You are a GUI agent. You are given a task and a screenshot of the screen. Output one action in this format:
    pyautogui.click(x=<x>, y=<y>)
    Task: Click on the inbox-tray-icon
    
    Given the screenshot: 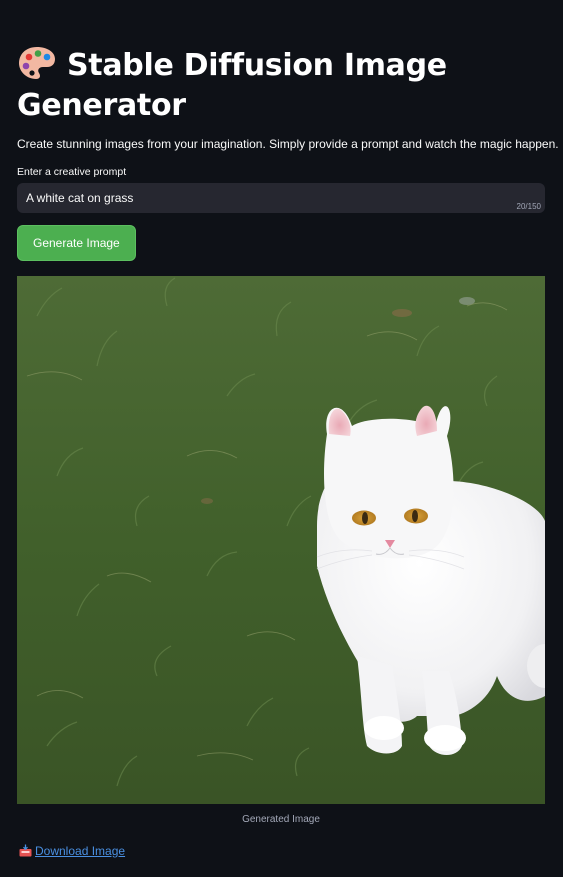 What is the action you would take?
    pyautogui.click(x=25, y=850)
    